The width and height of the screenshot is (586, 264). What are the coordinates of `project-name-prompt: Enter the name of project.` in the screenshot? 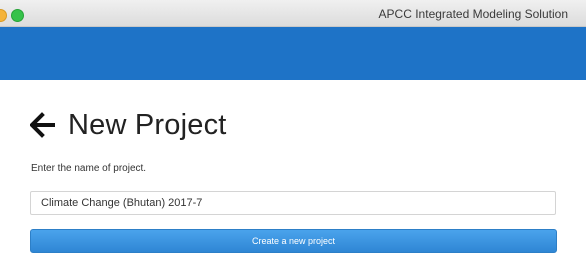 It's located at (89, 168).